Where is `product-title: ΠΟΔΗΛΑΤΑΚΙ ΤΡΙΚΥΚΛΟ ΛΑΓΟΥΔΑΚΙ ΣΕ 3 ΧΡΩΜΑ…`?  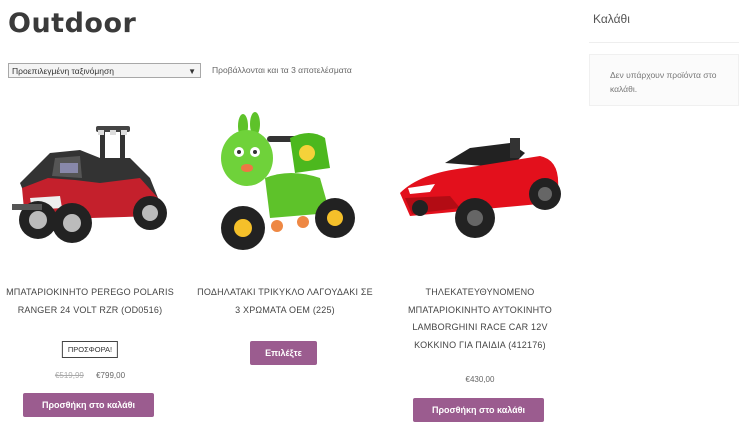
product-title: ΠΟΔΗΛΑΤΑΚΙ ΤΡΙΚΥΚΛΟ ΛΑΓΟΥΔΑΚΙ ΣΕ 3 ΧΡΩΜΑ… is located at coordinates (285, 301).